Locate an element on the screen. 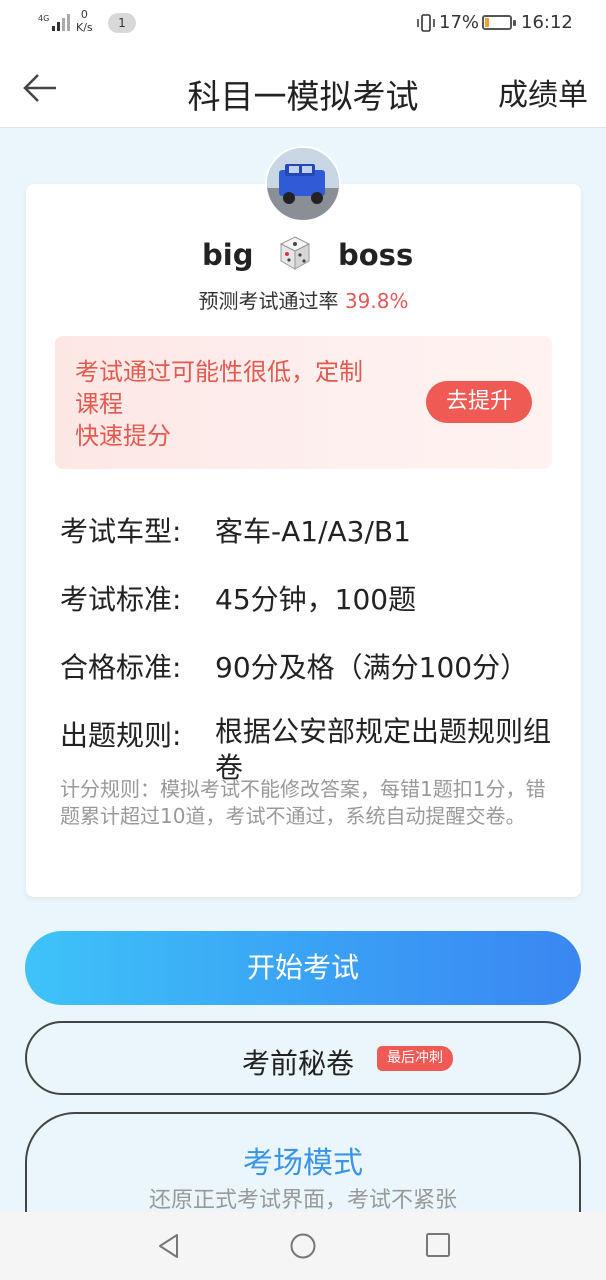 This screenshot has height=1280, width=606. nav-back-icon is located at coordinates (169, 1246).